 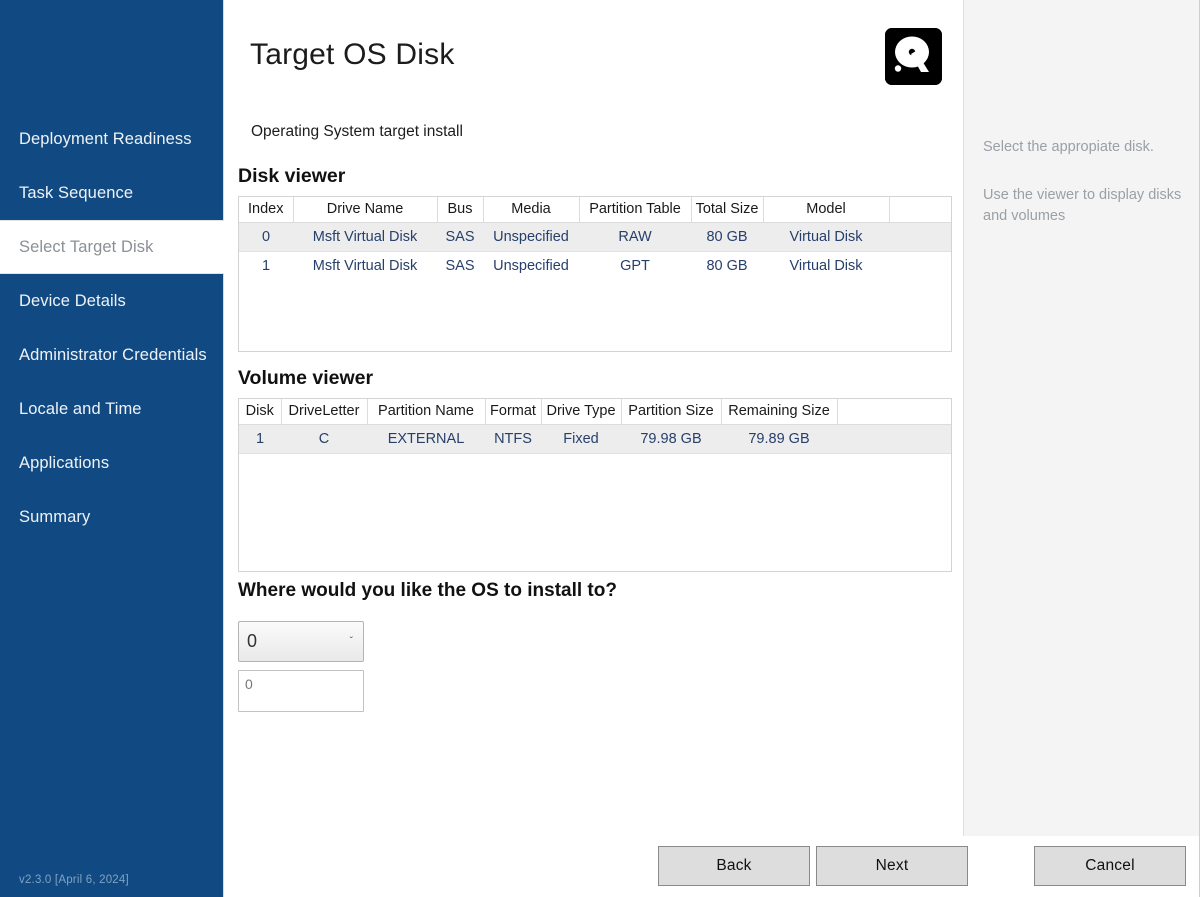 What do you see at coordinates (531, 210) in the screenshot?
I see `column-header-media: Media` at bounding box center [531, 210].